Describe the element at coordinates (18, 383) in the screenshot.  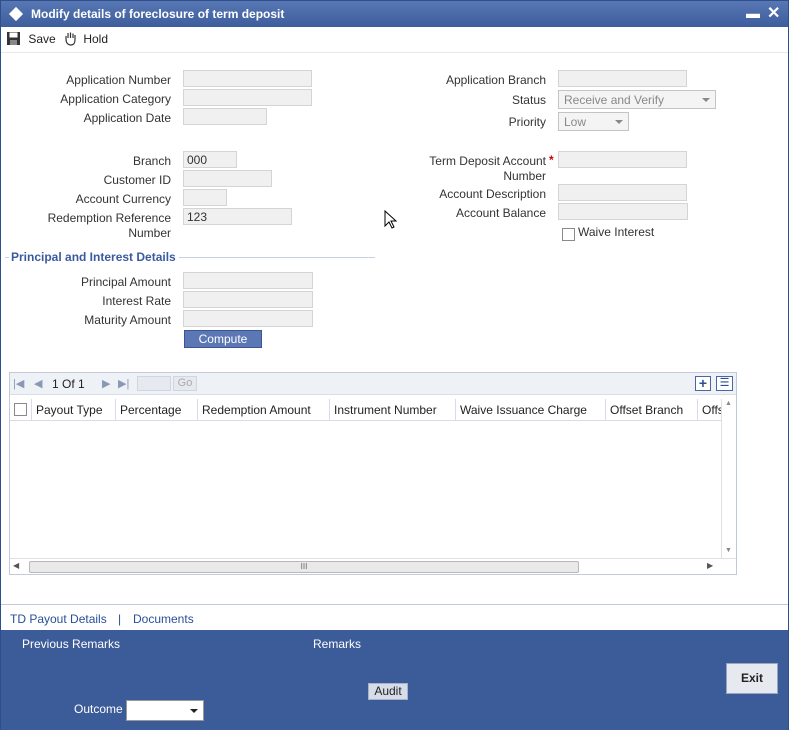
I see `first-page-icon: |◀` at that location.